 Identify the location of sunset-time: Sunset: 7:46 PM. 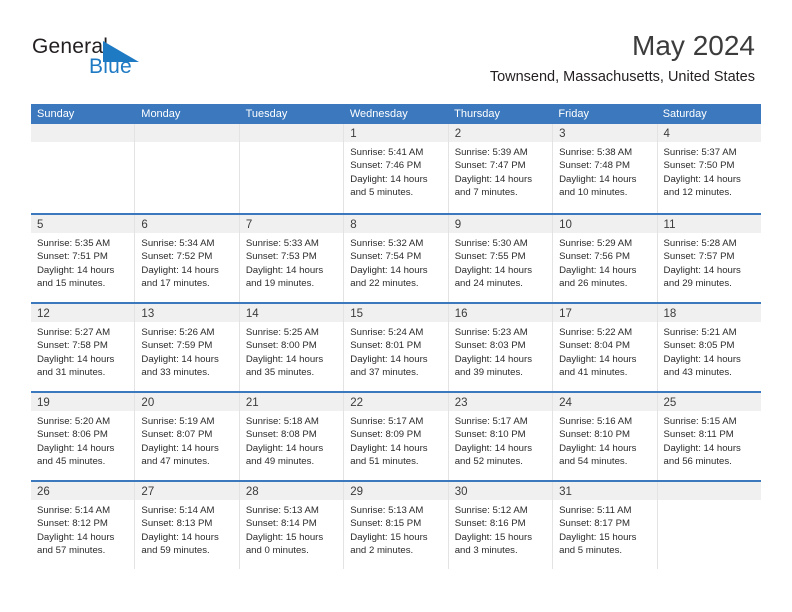
(386, 166).